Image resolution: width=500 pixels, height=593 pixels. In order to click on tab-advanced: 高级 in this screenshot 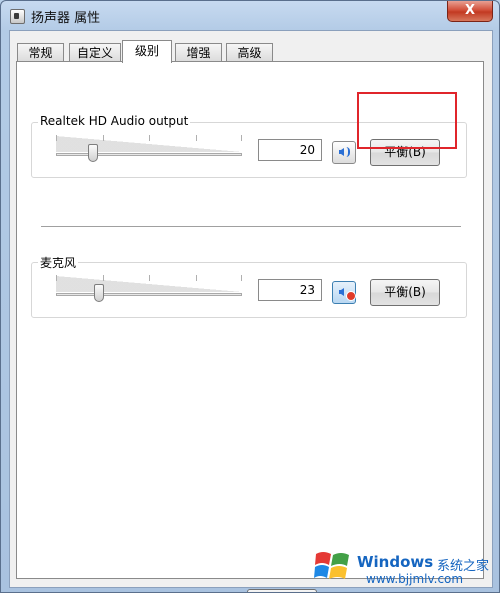, I will do `click(249, 52)`.